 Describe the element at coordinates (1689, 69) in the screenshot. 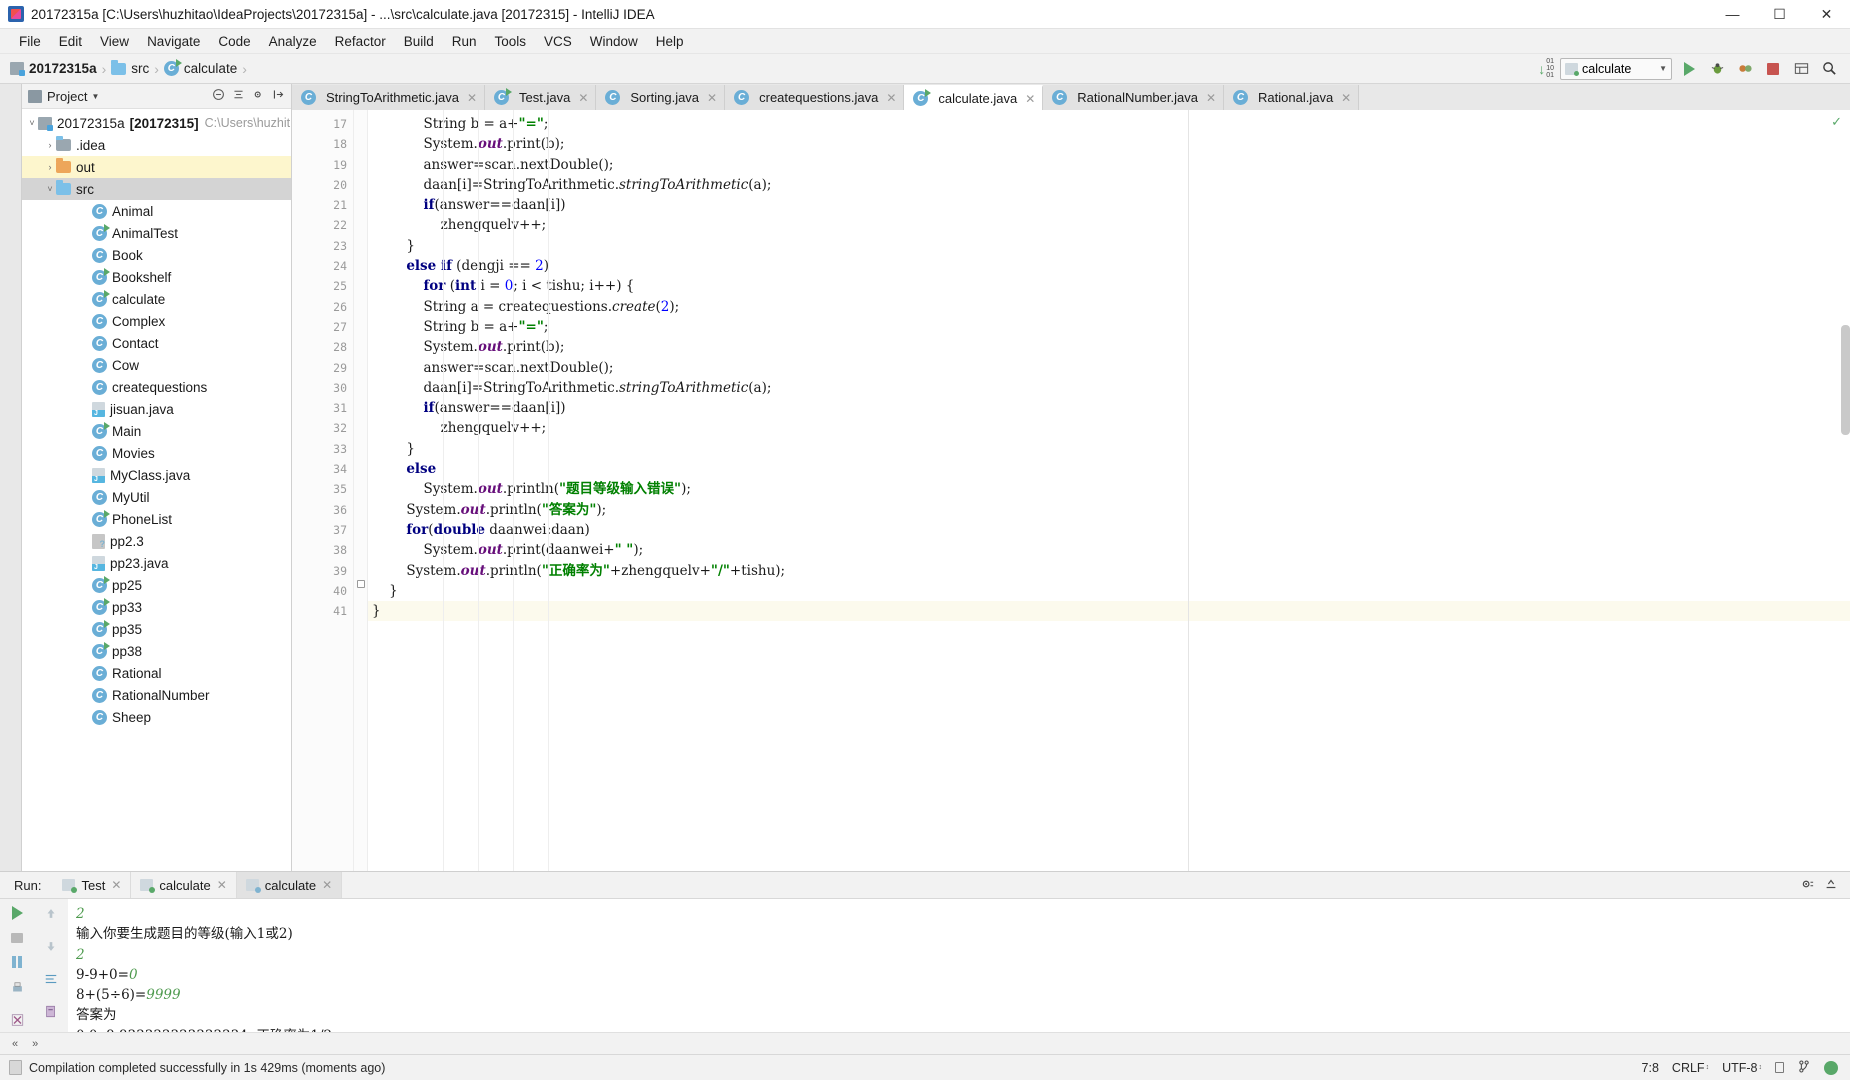

I see `run-button` at that location.